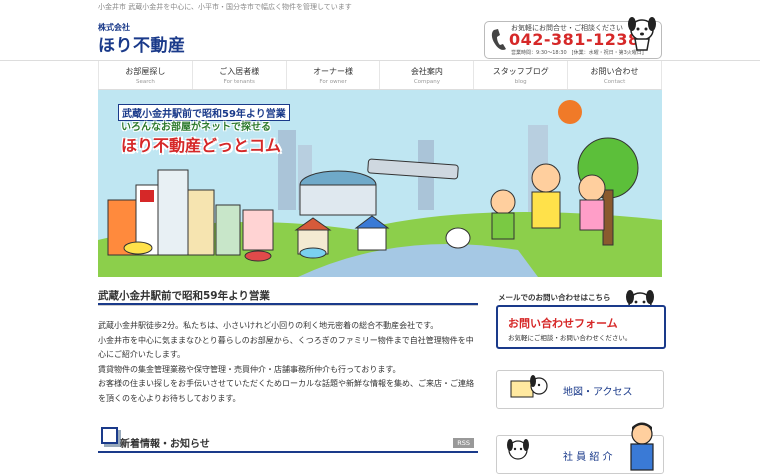 This screenshot has height=475, width=760. I want to click on map-access-button: 地図・アクセス, so click(580, 389).